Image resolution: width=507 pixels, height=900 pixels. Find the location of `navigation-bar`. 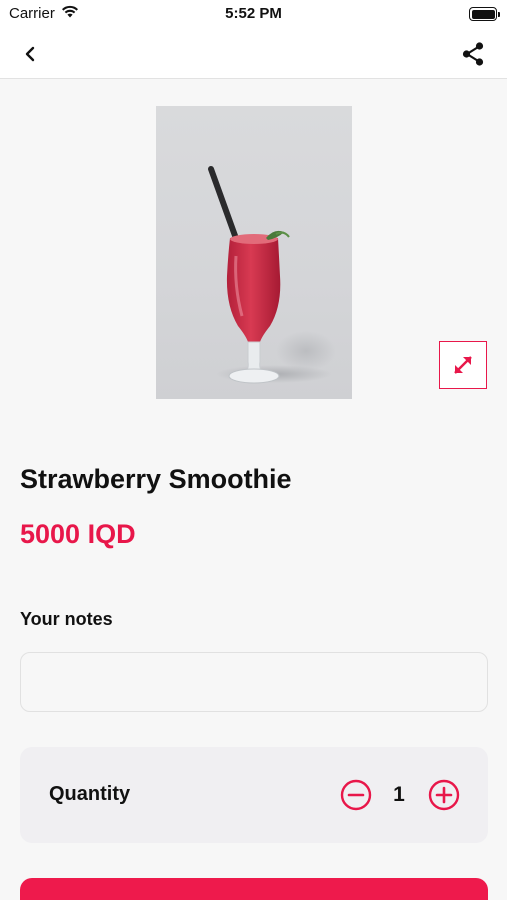

navigation-bar is located at coordinates (253, 53).